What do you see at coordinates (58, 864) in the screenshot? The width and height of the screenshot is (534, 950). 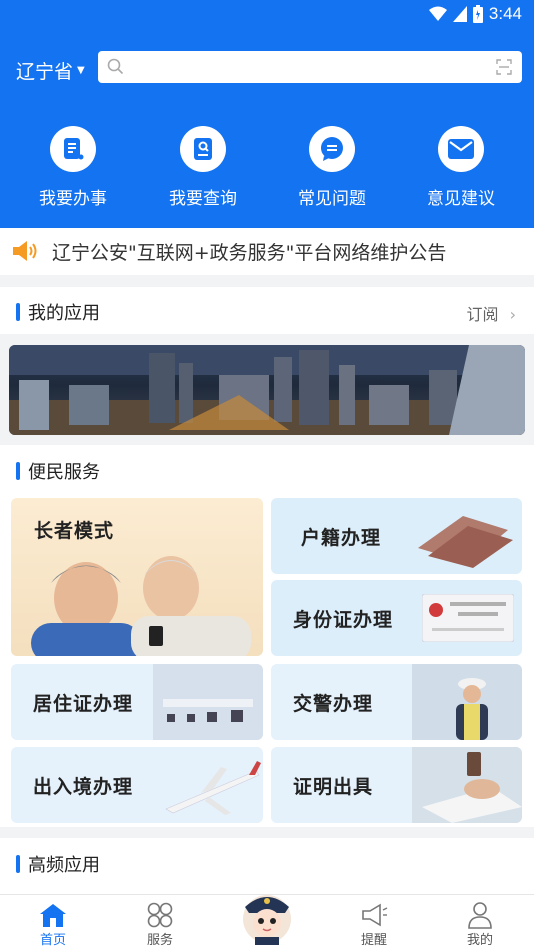 I see `section-title: 高频应用` at bounding box center [58, 864].